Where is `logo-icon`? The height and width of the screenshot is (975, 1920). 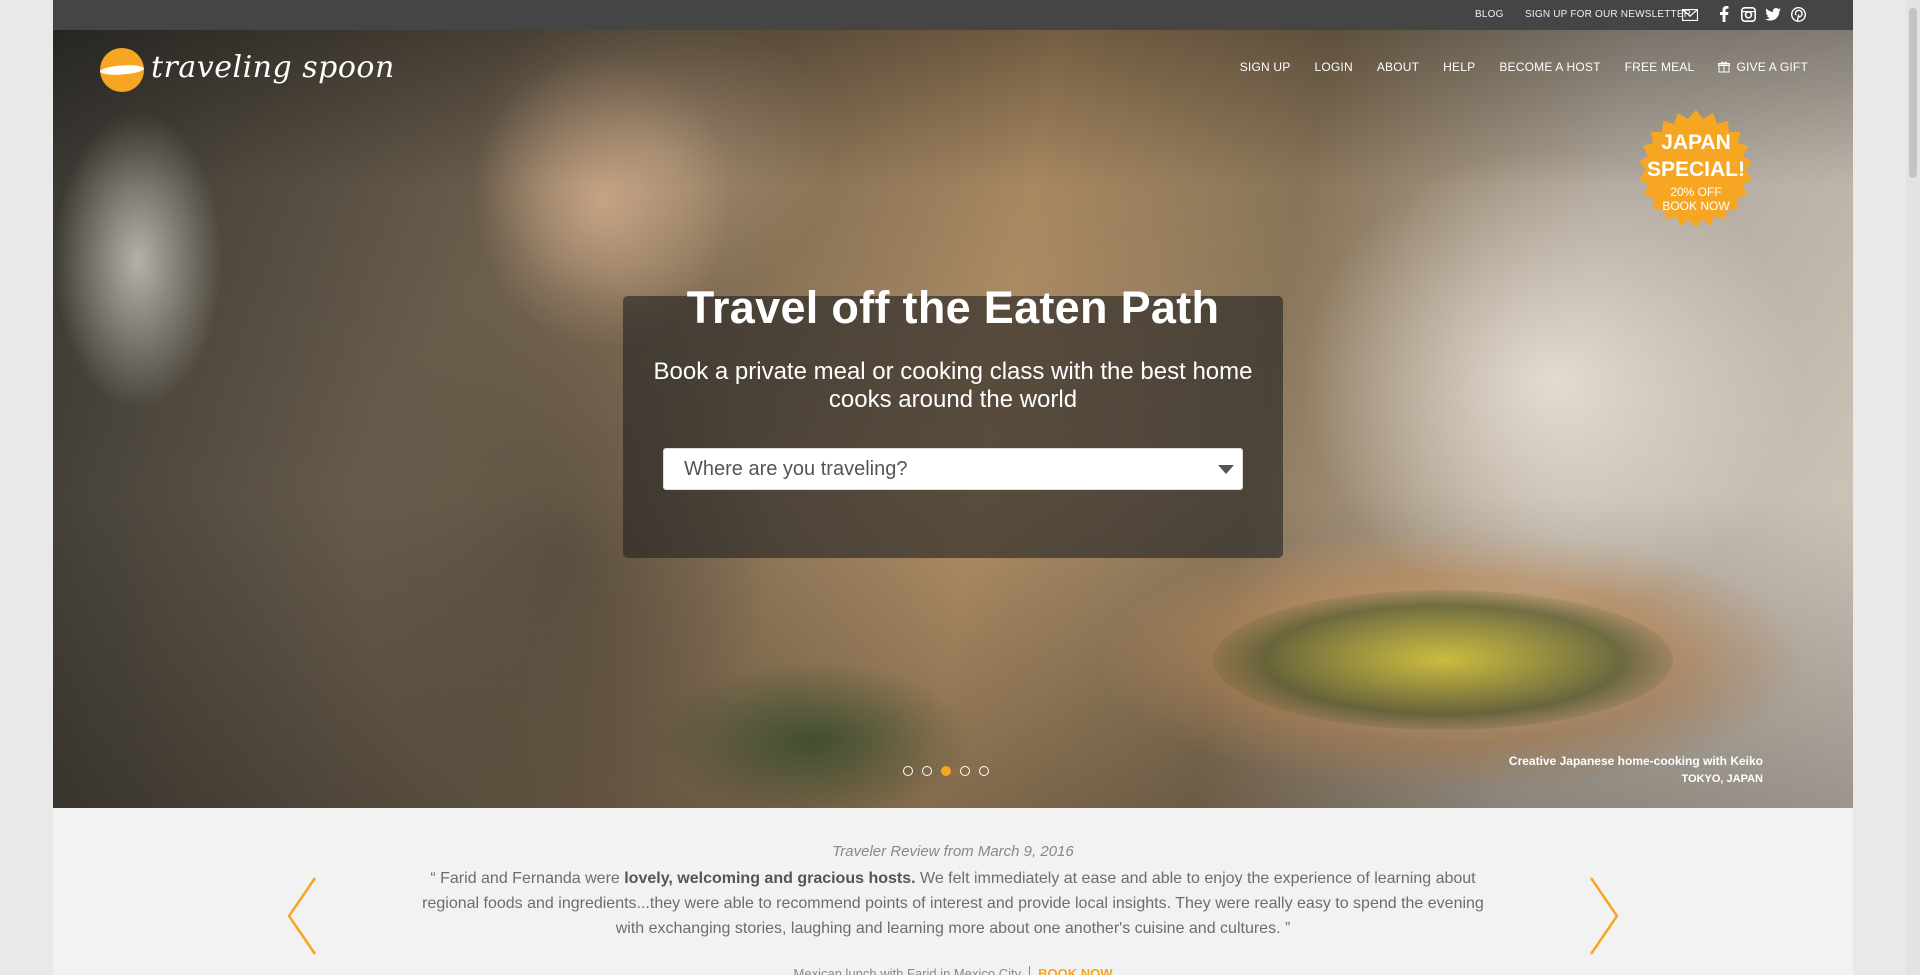 logo-icon is located at coordinates (122, 70).